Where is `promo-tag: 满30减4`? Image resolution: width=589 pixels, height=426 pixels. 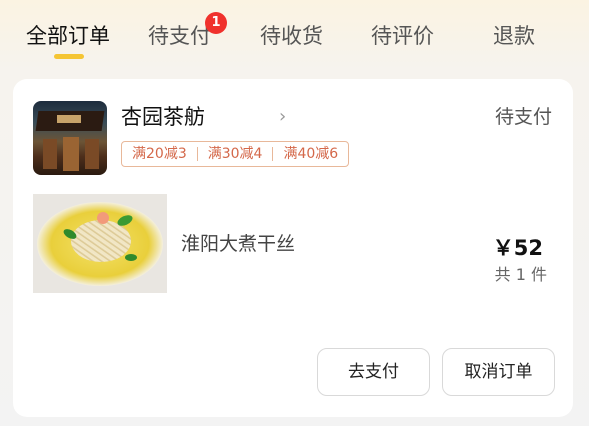
promo-tag: 满30减4 is located at coordinates (234, 154).